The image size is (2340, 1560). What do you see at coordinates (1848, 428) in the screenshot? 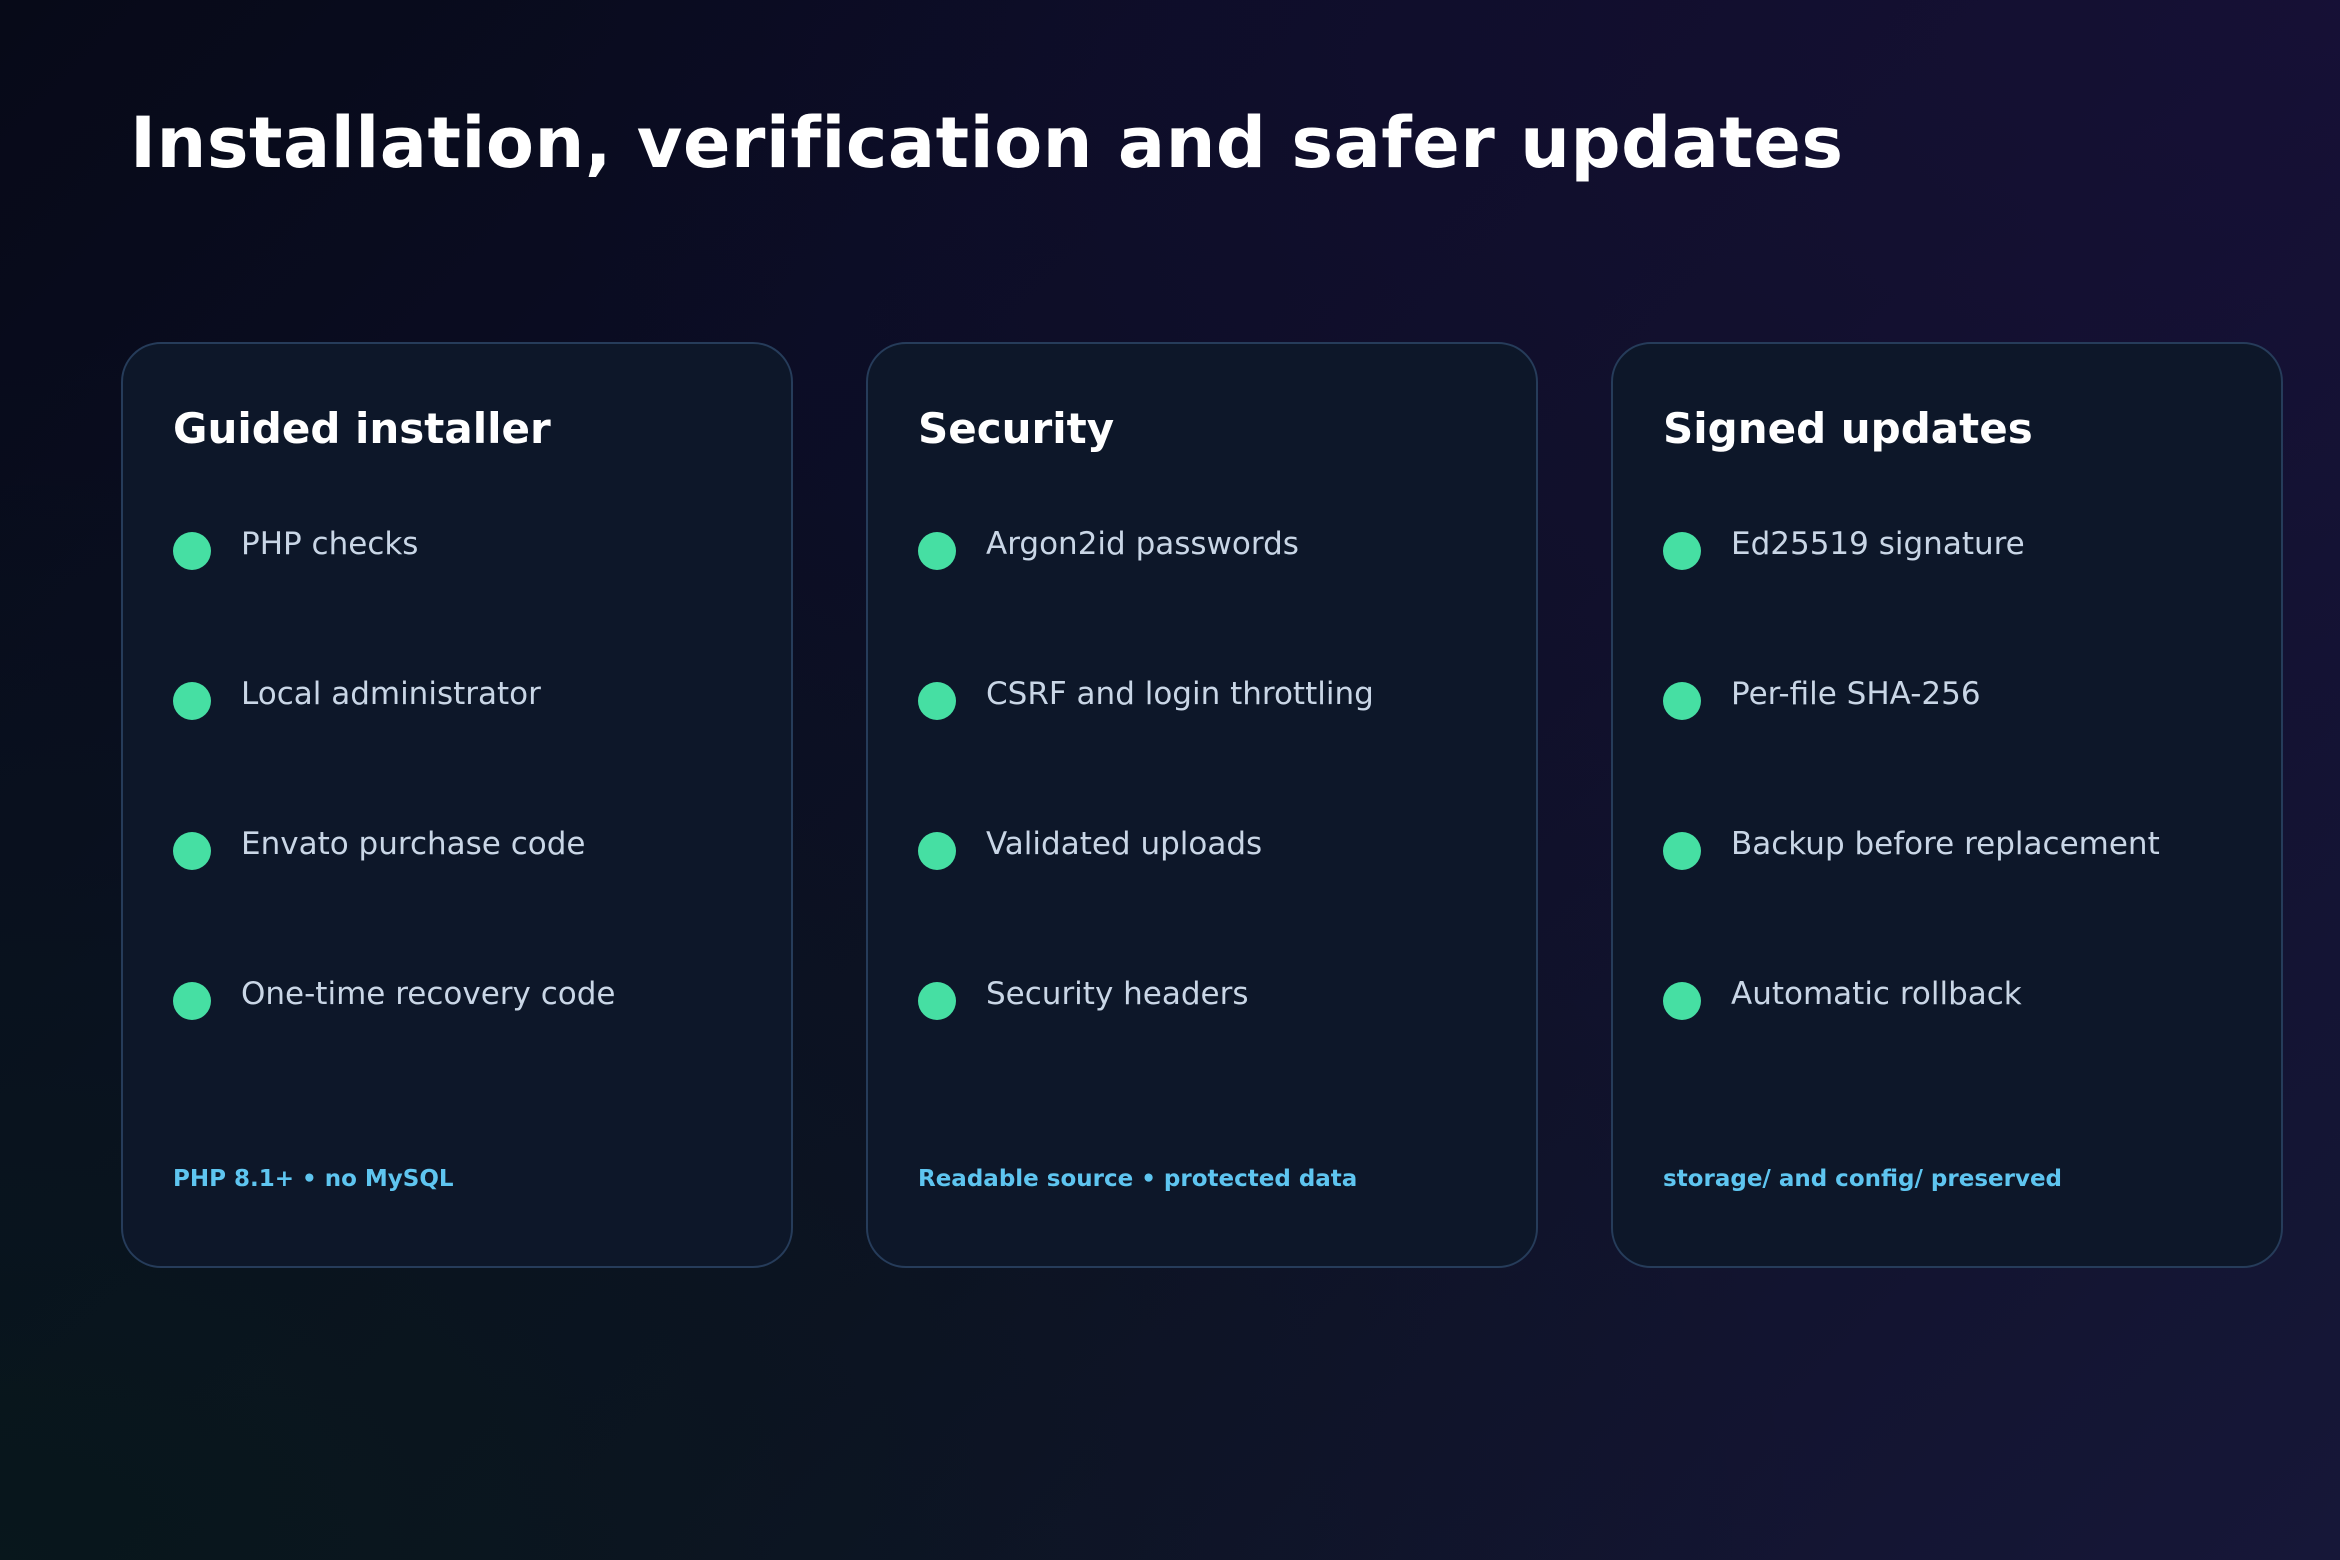
I see `card-title: Signed updates` at bounding box center [1848, 428].